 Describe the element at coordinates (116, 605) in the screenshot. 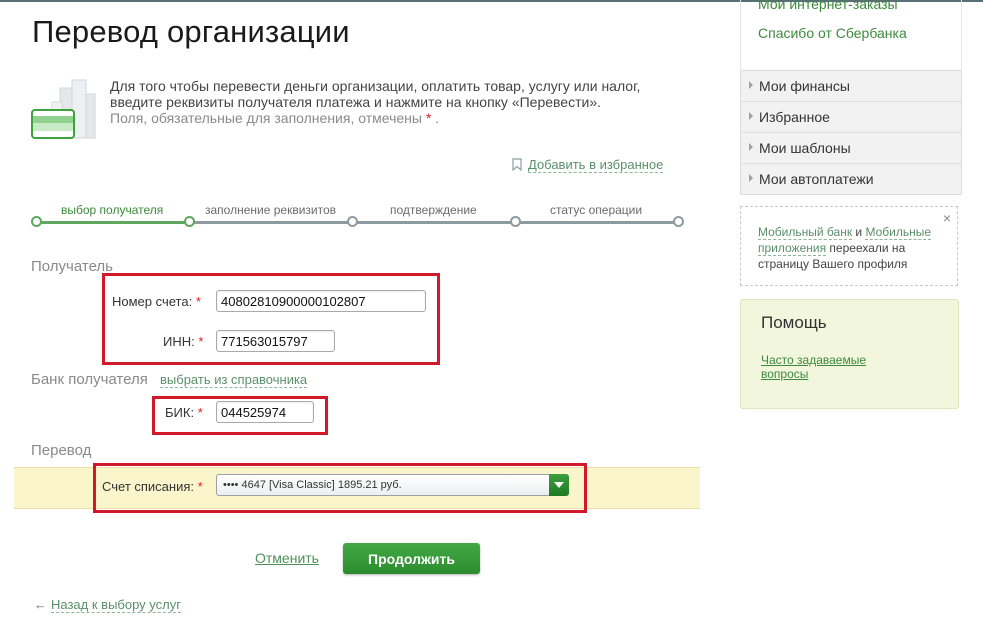

I see `back-to-services-label: Назад к выбору услуг` at that location.